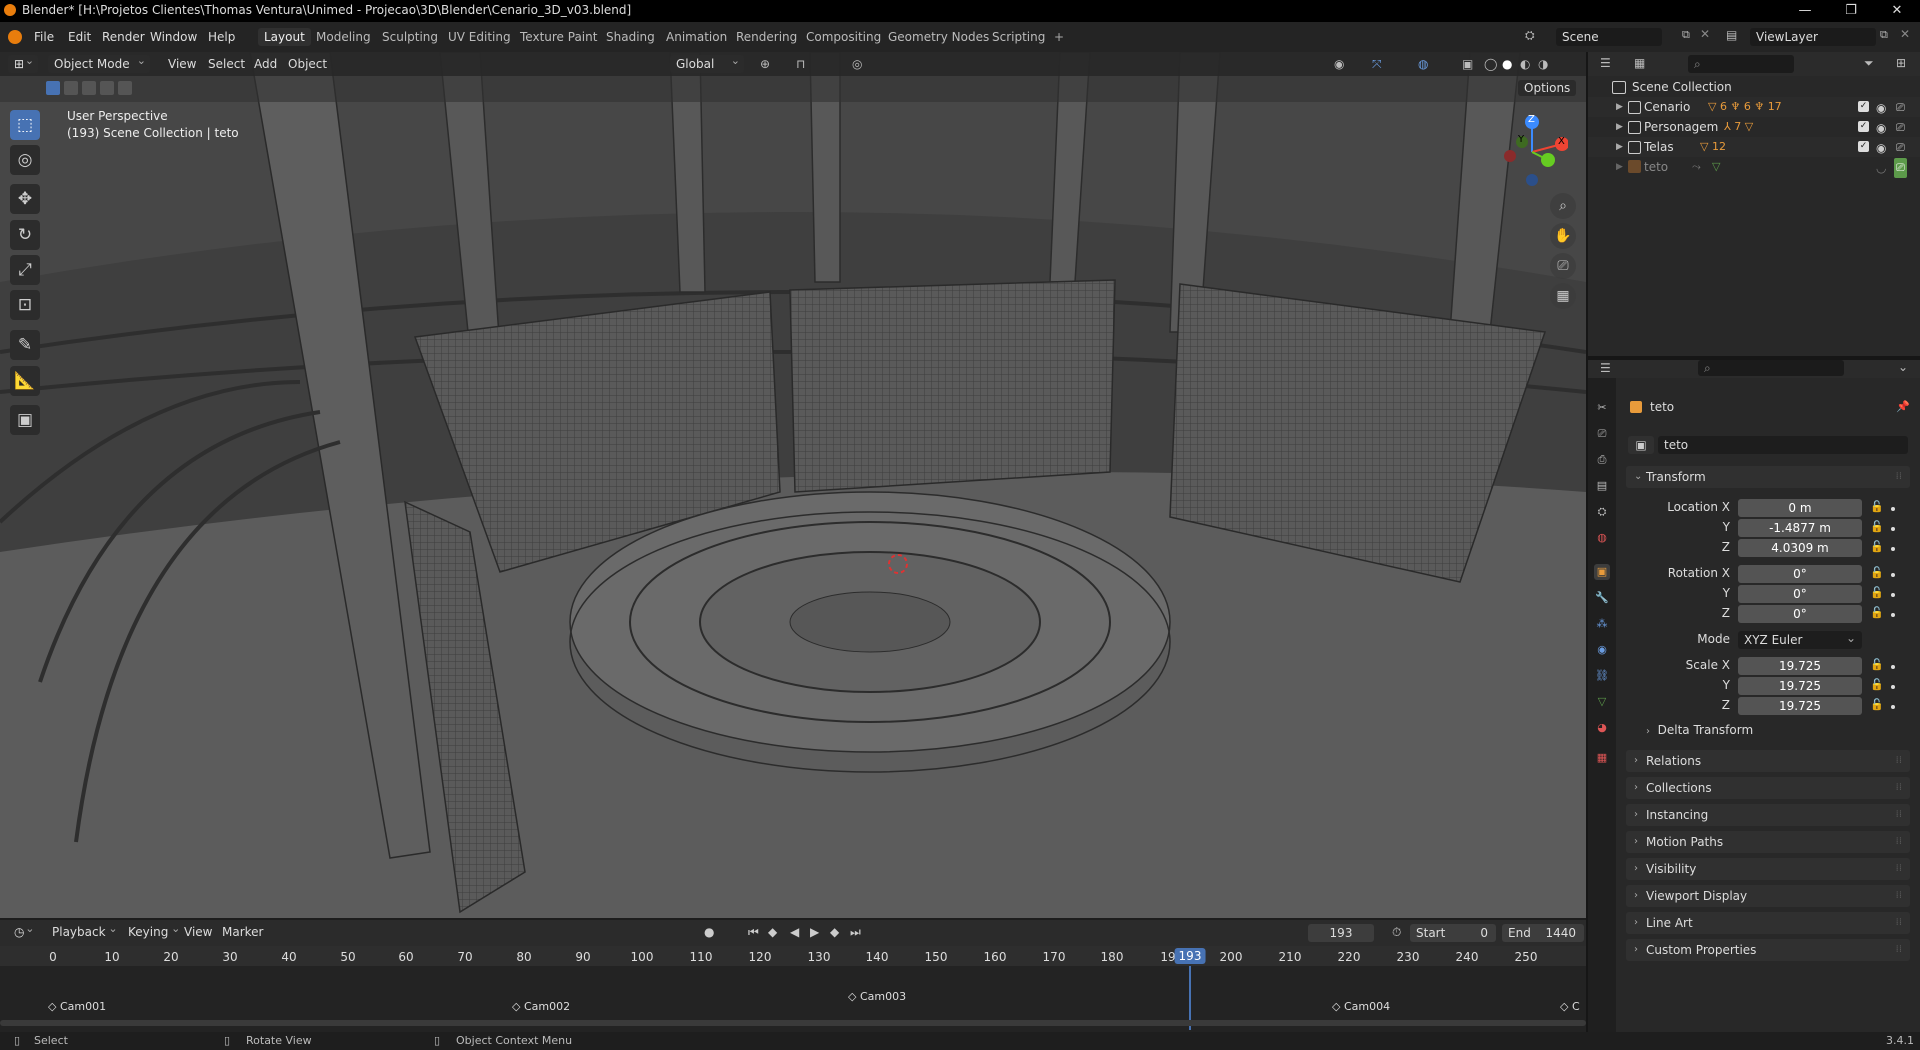 The image size is (1920, 1050). I want to click on camera-view-icon: ⎚, so click(1563, 266).